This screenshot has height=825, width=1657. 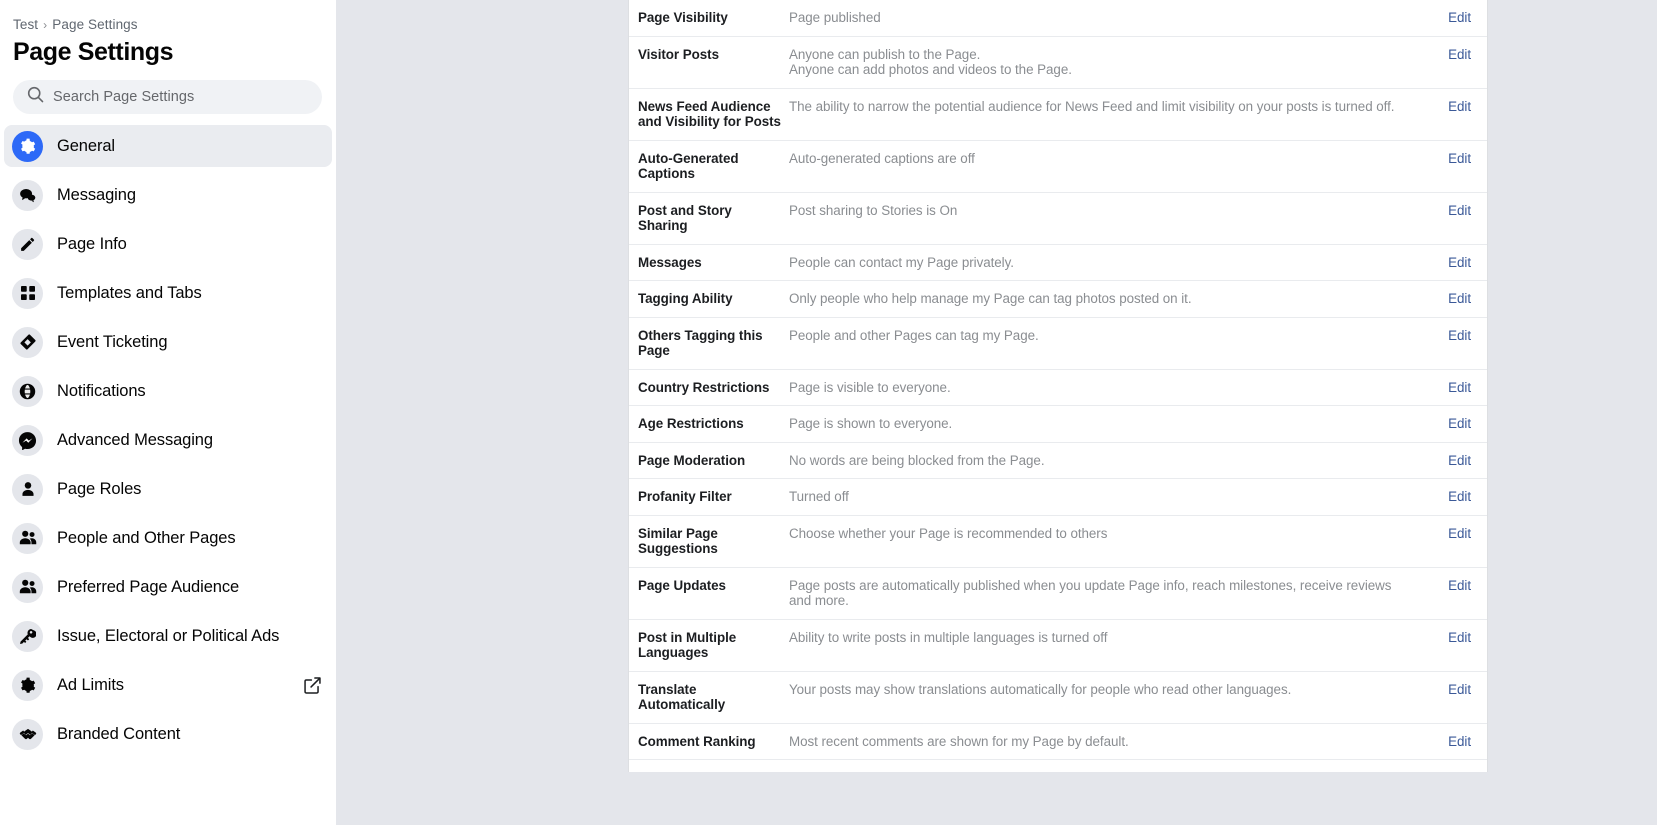 I want to click on grid-squares-icon, so click(x=27, y=293).